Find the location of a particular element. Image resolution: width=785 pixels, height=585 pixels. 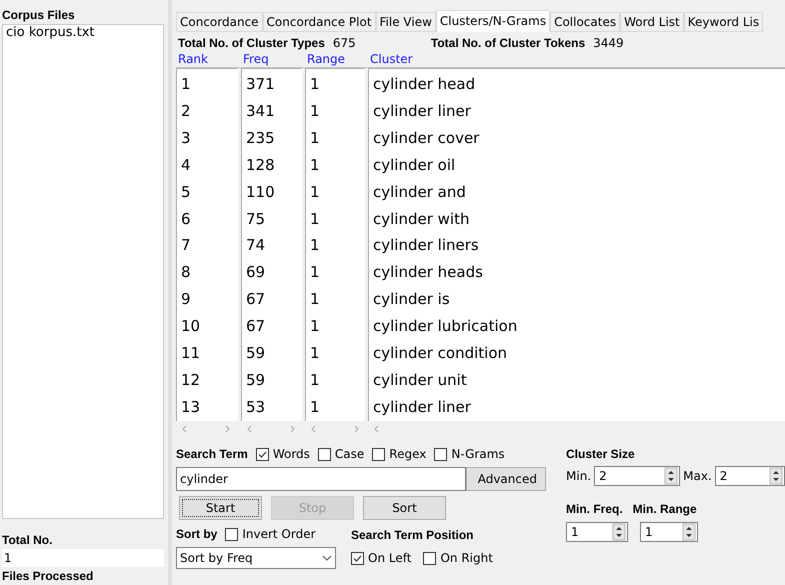

processed-label: Files Processed is located at coordinates (48, 576).